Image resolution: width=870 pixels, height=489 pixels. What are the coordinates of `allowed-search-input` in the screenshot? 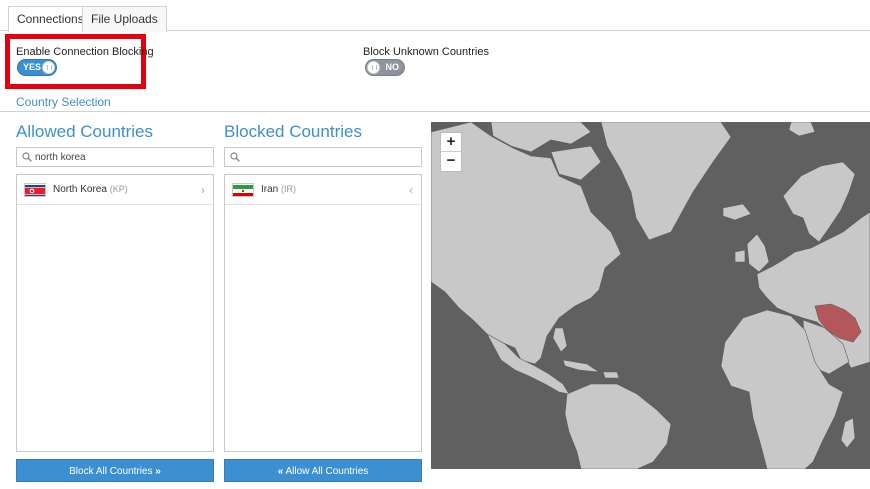 It's located at (122, 157).